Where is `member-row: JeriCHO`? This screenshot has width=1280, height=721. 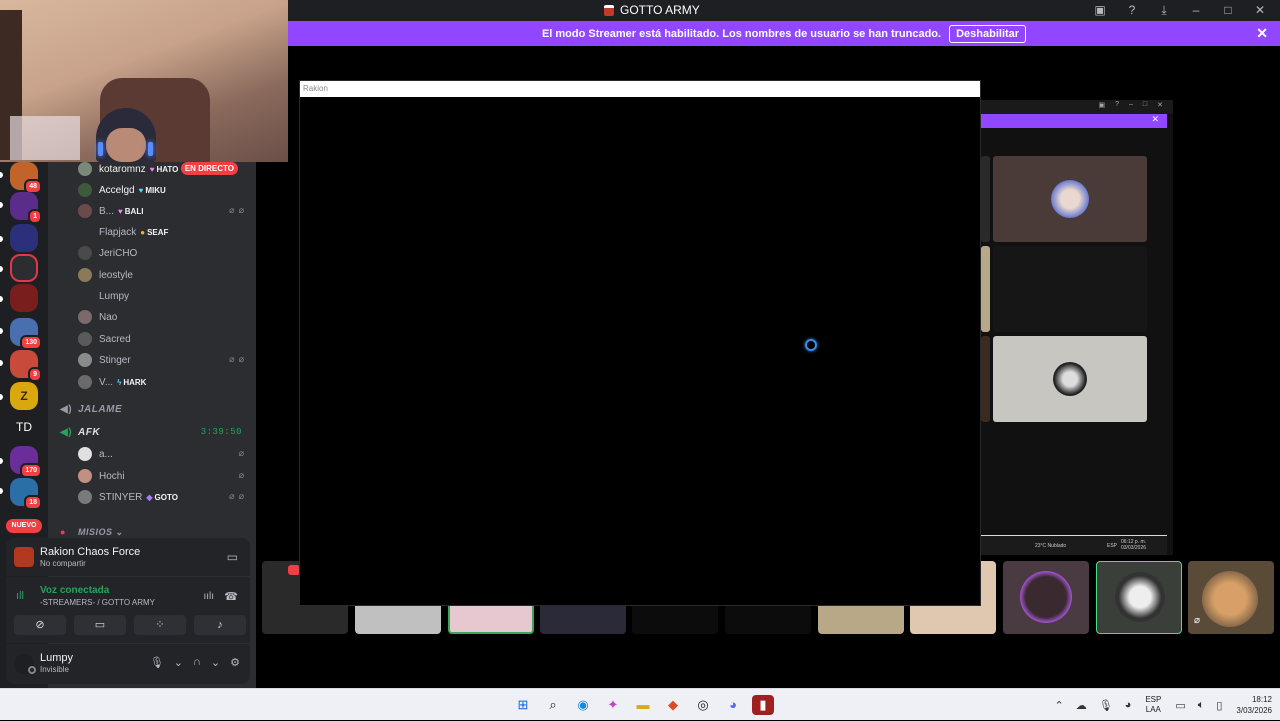 member-row: JeriCHO is located at coordinates (163, 253).